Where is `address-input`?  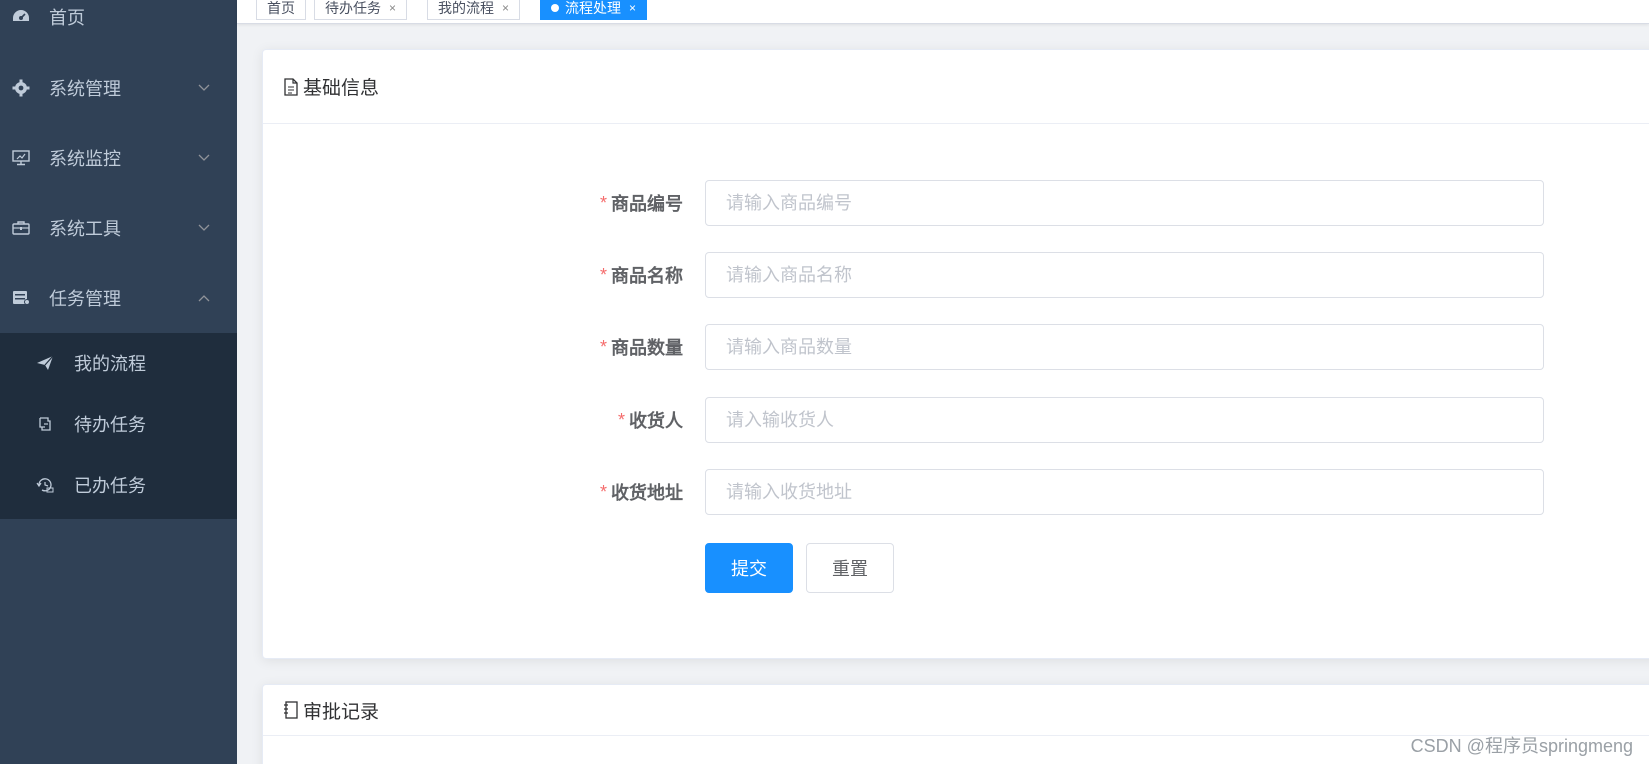 address-input is located at coordinates (1124, 492).